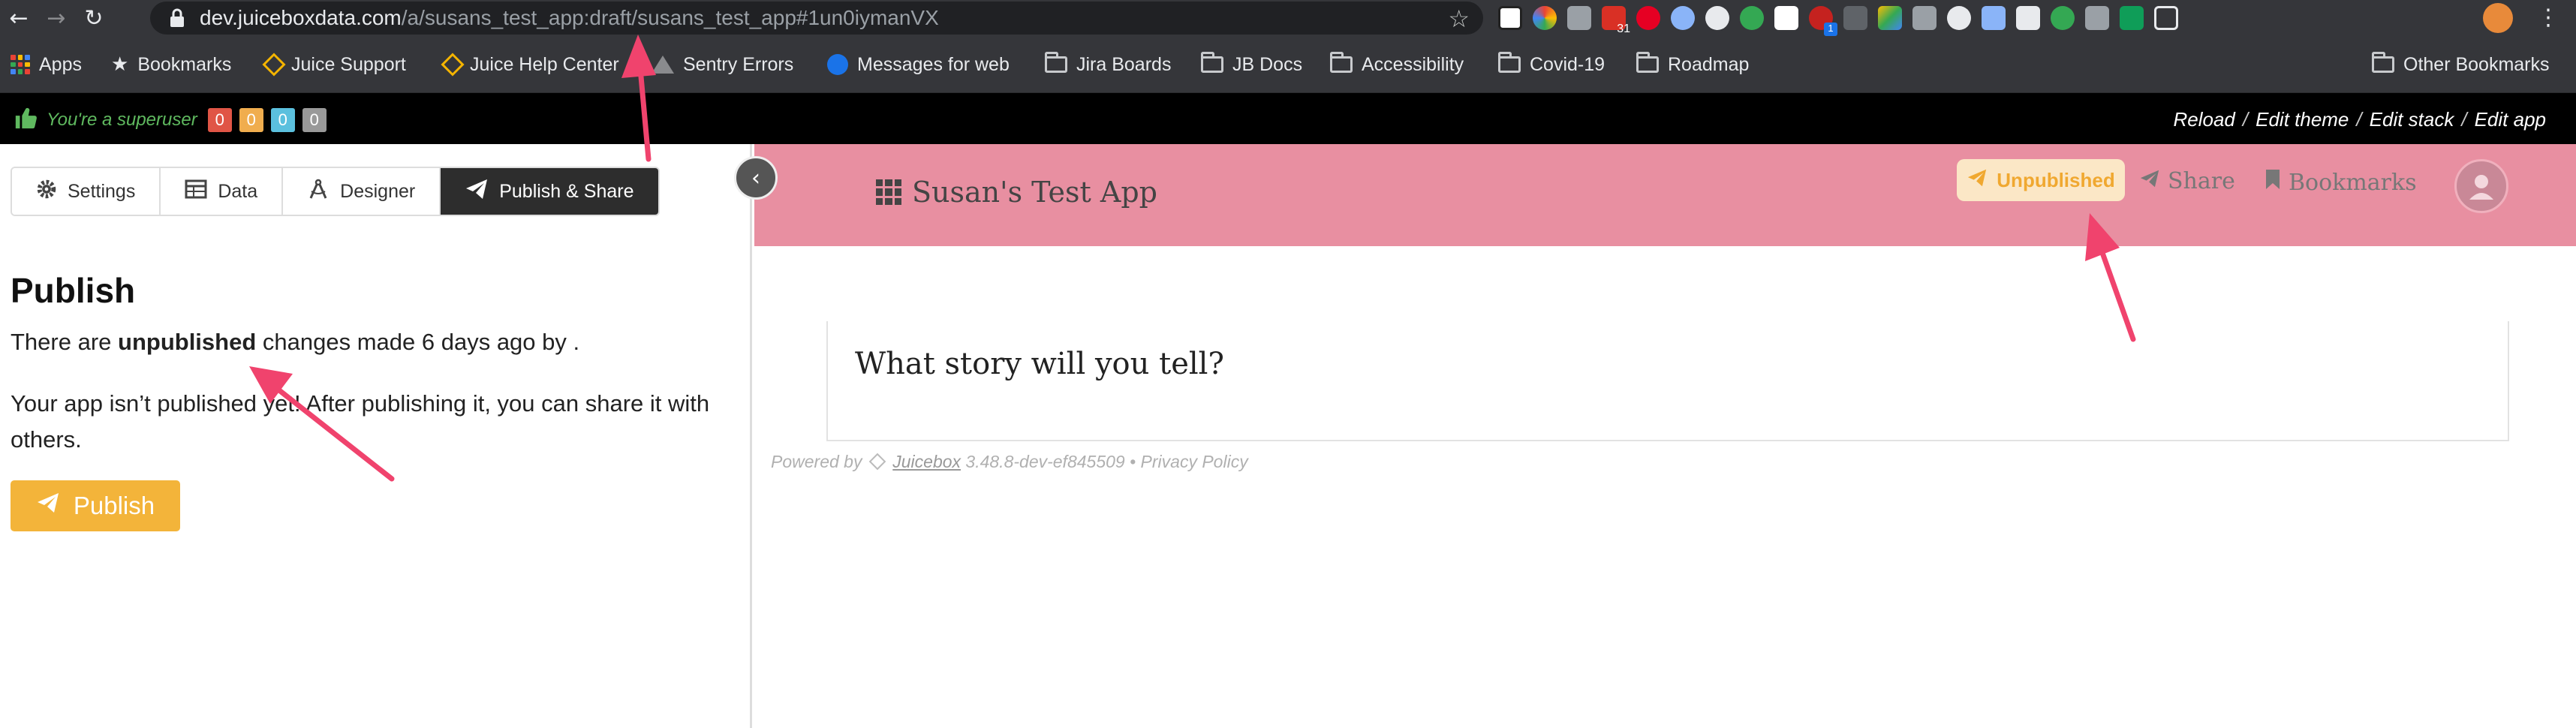 This screenshot has height=728, width=2576. I want to click on tab-data: Data, so click(223, 191).